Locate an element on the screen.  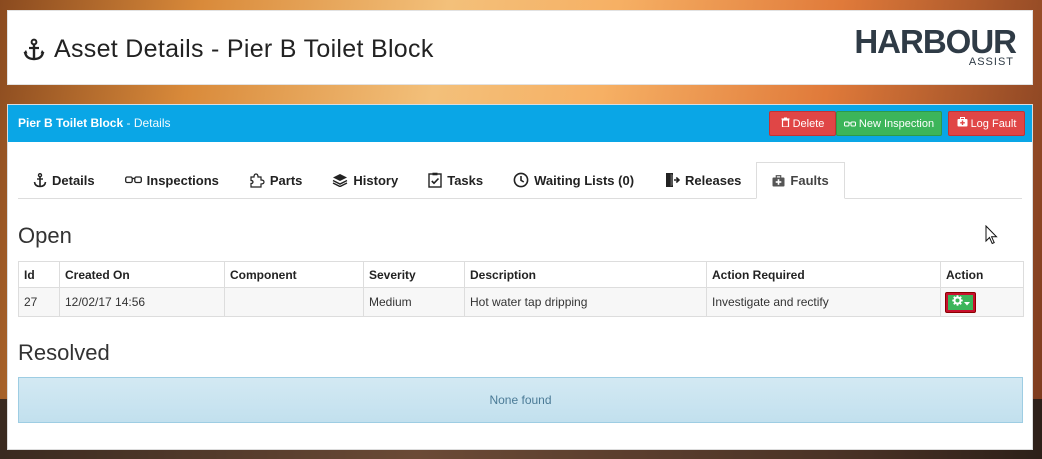
asset-tabs: Details Inspections Parts History Tasks is located at coordinates (520, 180).